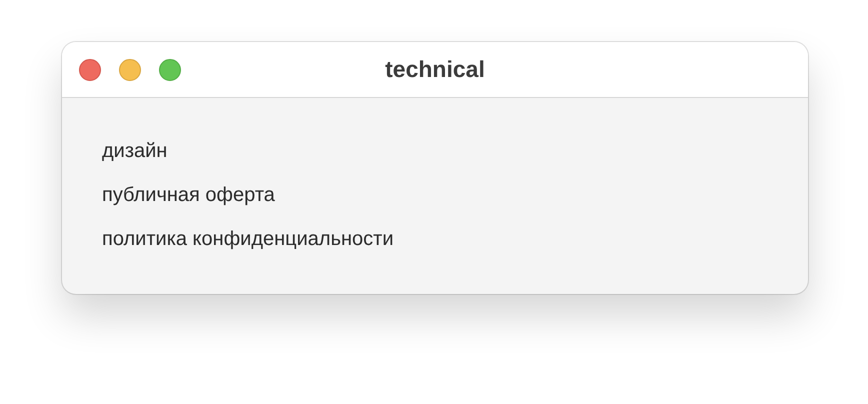  I want to click on menu-link: дизайн, so click(135, 151).